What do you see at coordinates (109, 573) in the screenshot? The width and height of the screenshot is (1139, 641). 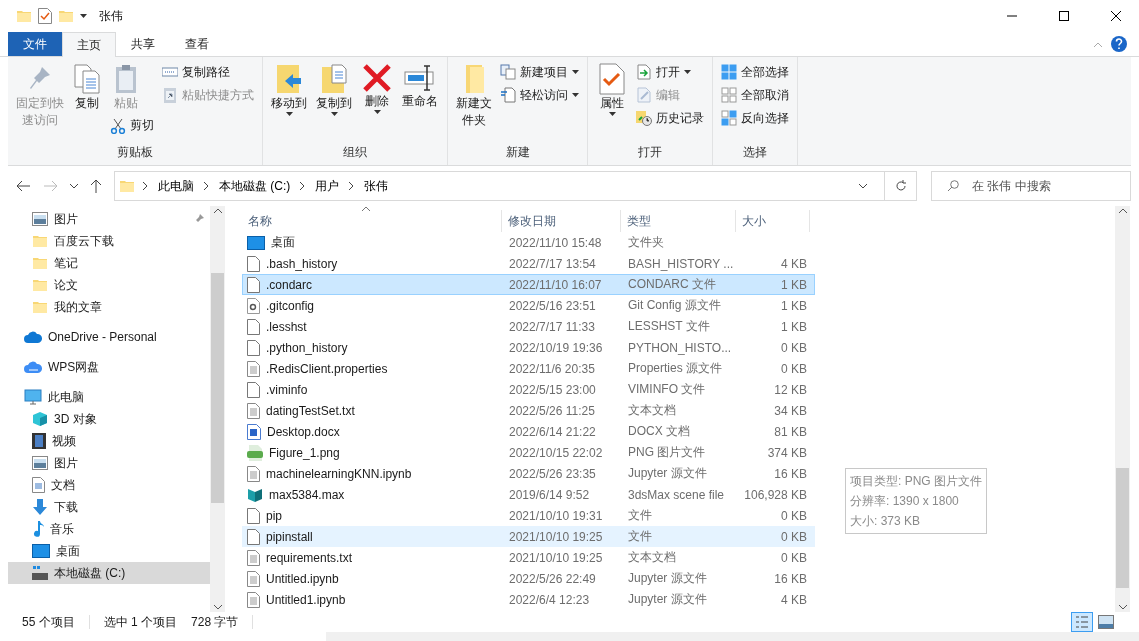 I see `nav-pane-item: 本地磁盘 (C:)` at bounding box center [109, 573].